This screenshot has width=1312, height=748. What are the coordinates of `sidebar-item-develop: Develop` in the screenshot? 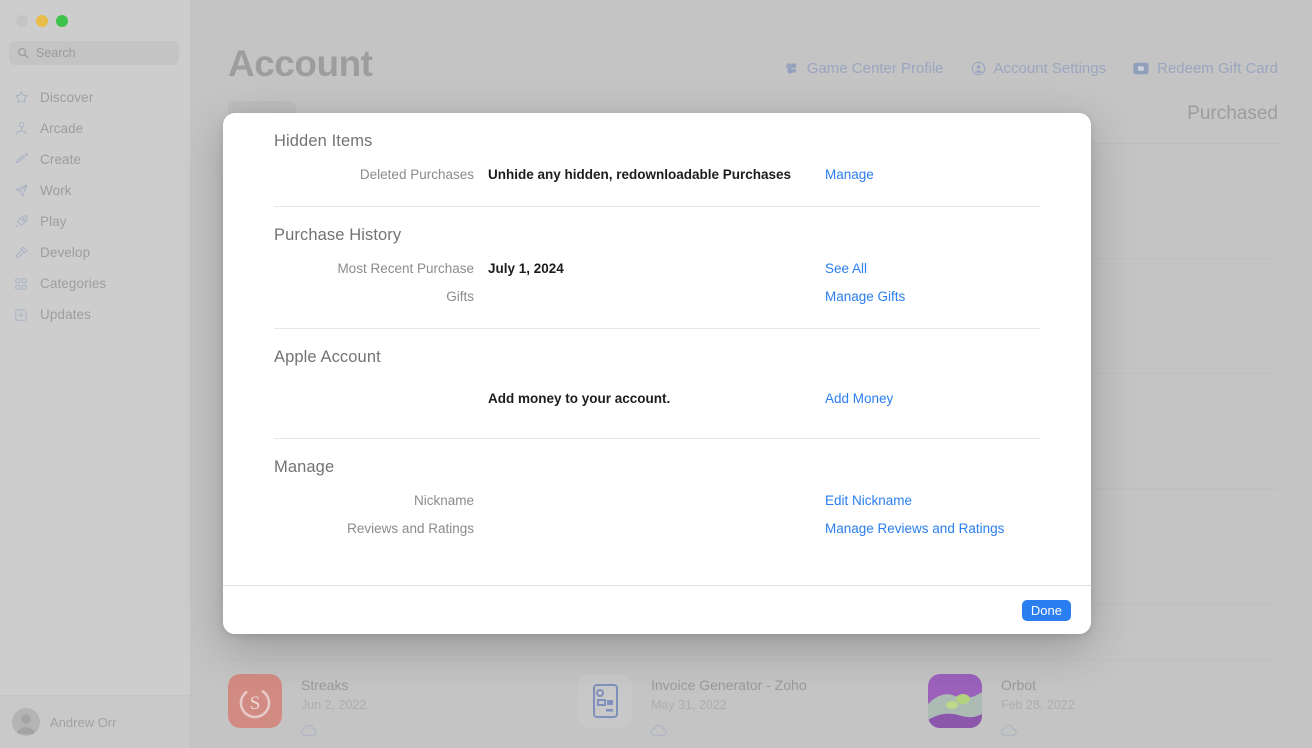 It's located at (95, 252).